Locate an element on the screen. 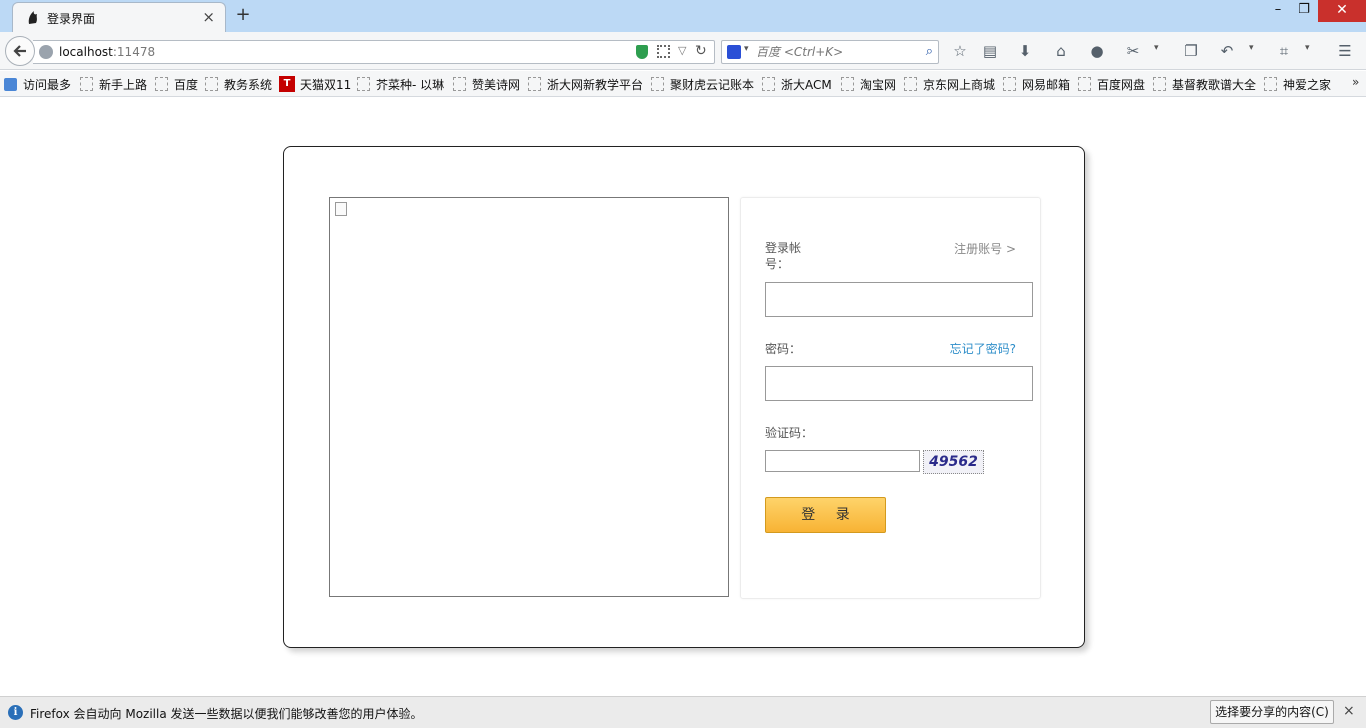 The image size is (1366, 728). tab-strip: 登录界面 × + – ❐ ✕ is located at coordinates (683, 16).